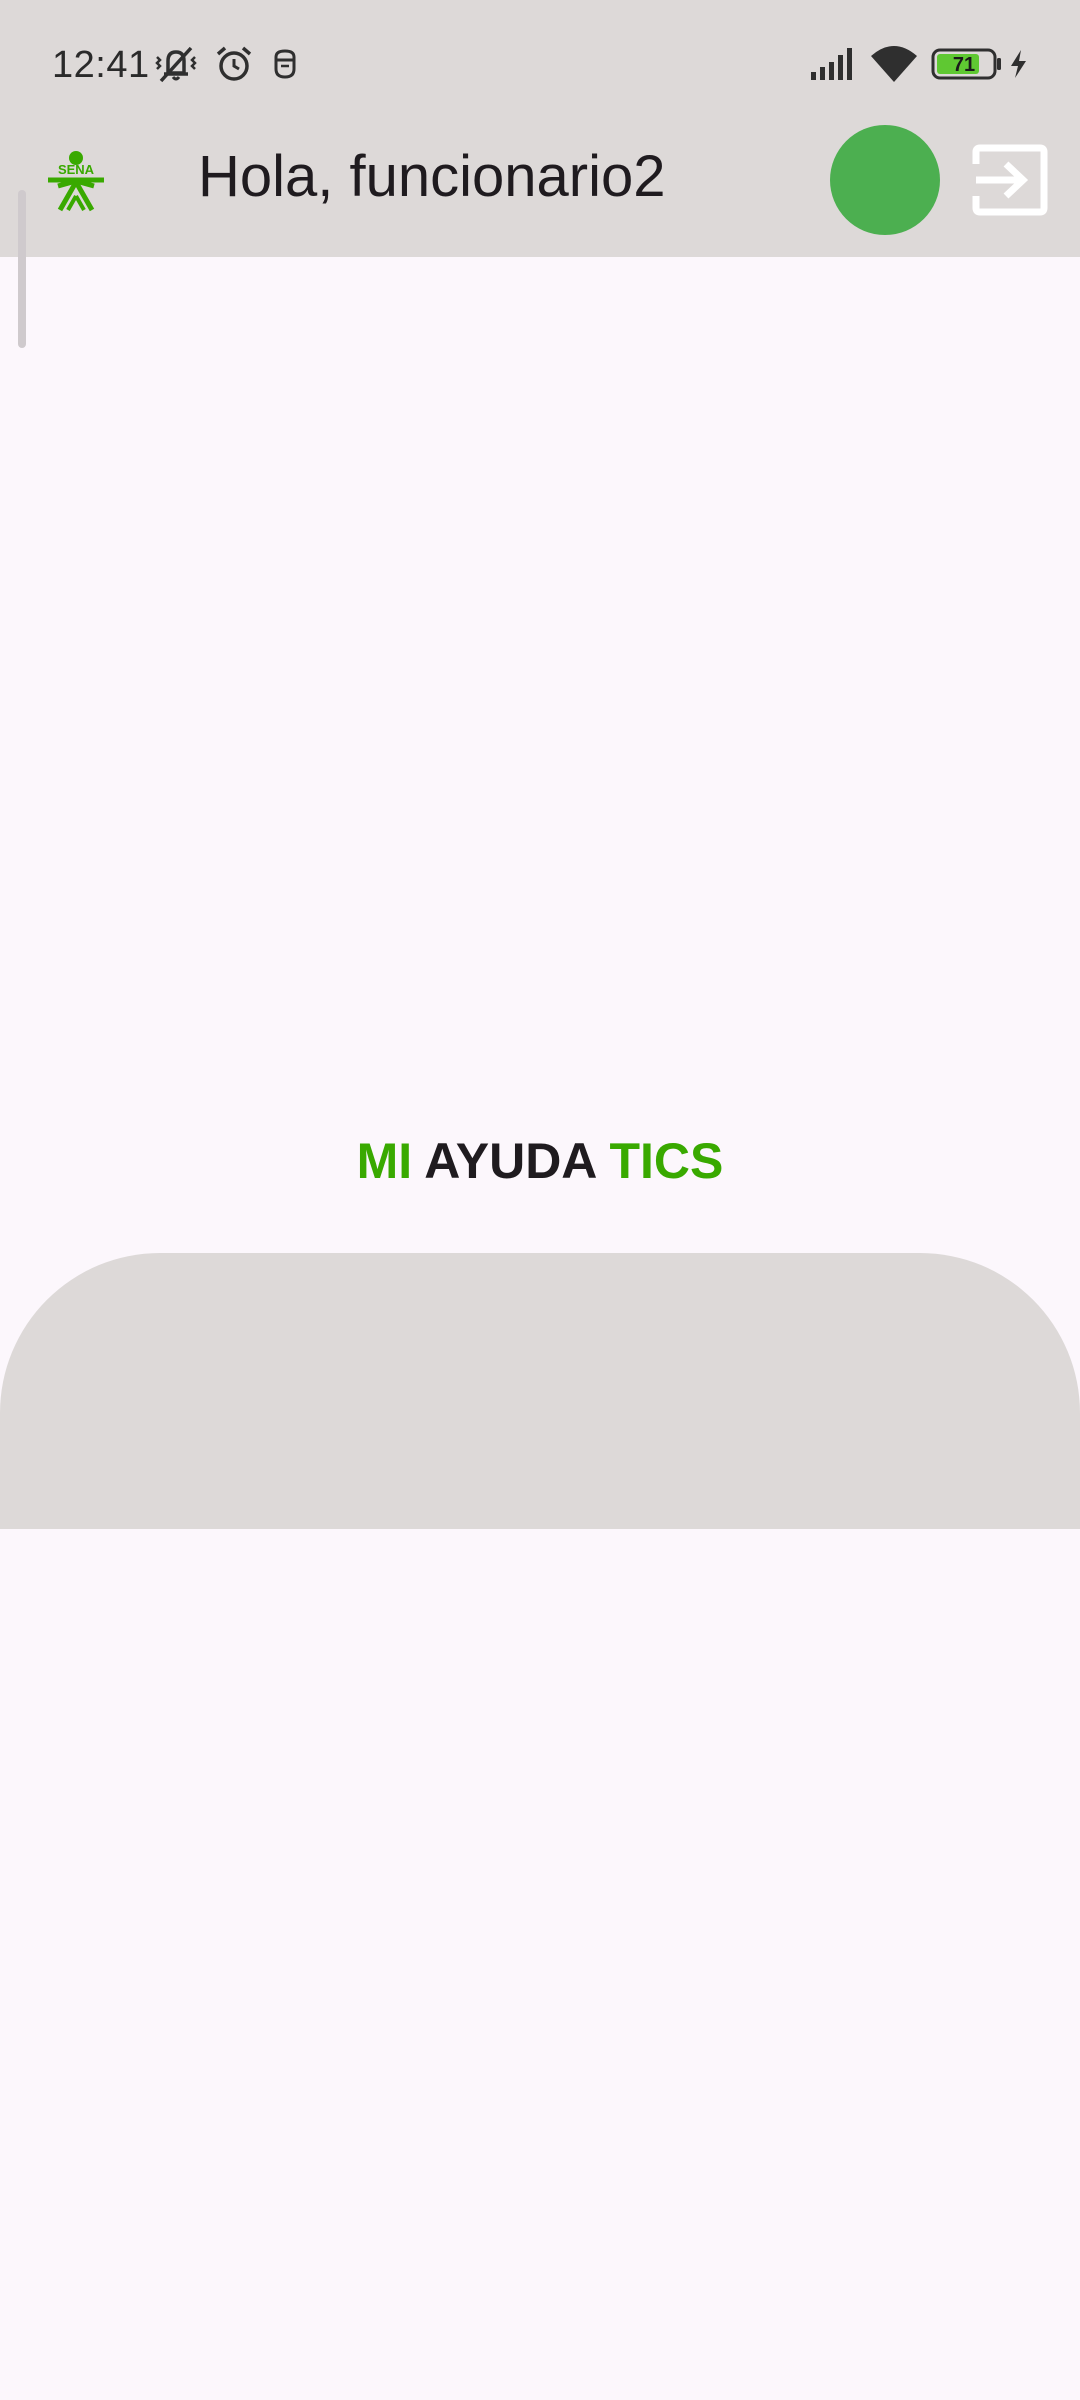 This screenshot has width=1080, height=2400. What do you see at coordinates (285, 64) in the screenshot?
I see `privacy-icon` at bounding box center [285, 64].